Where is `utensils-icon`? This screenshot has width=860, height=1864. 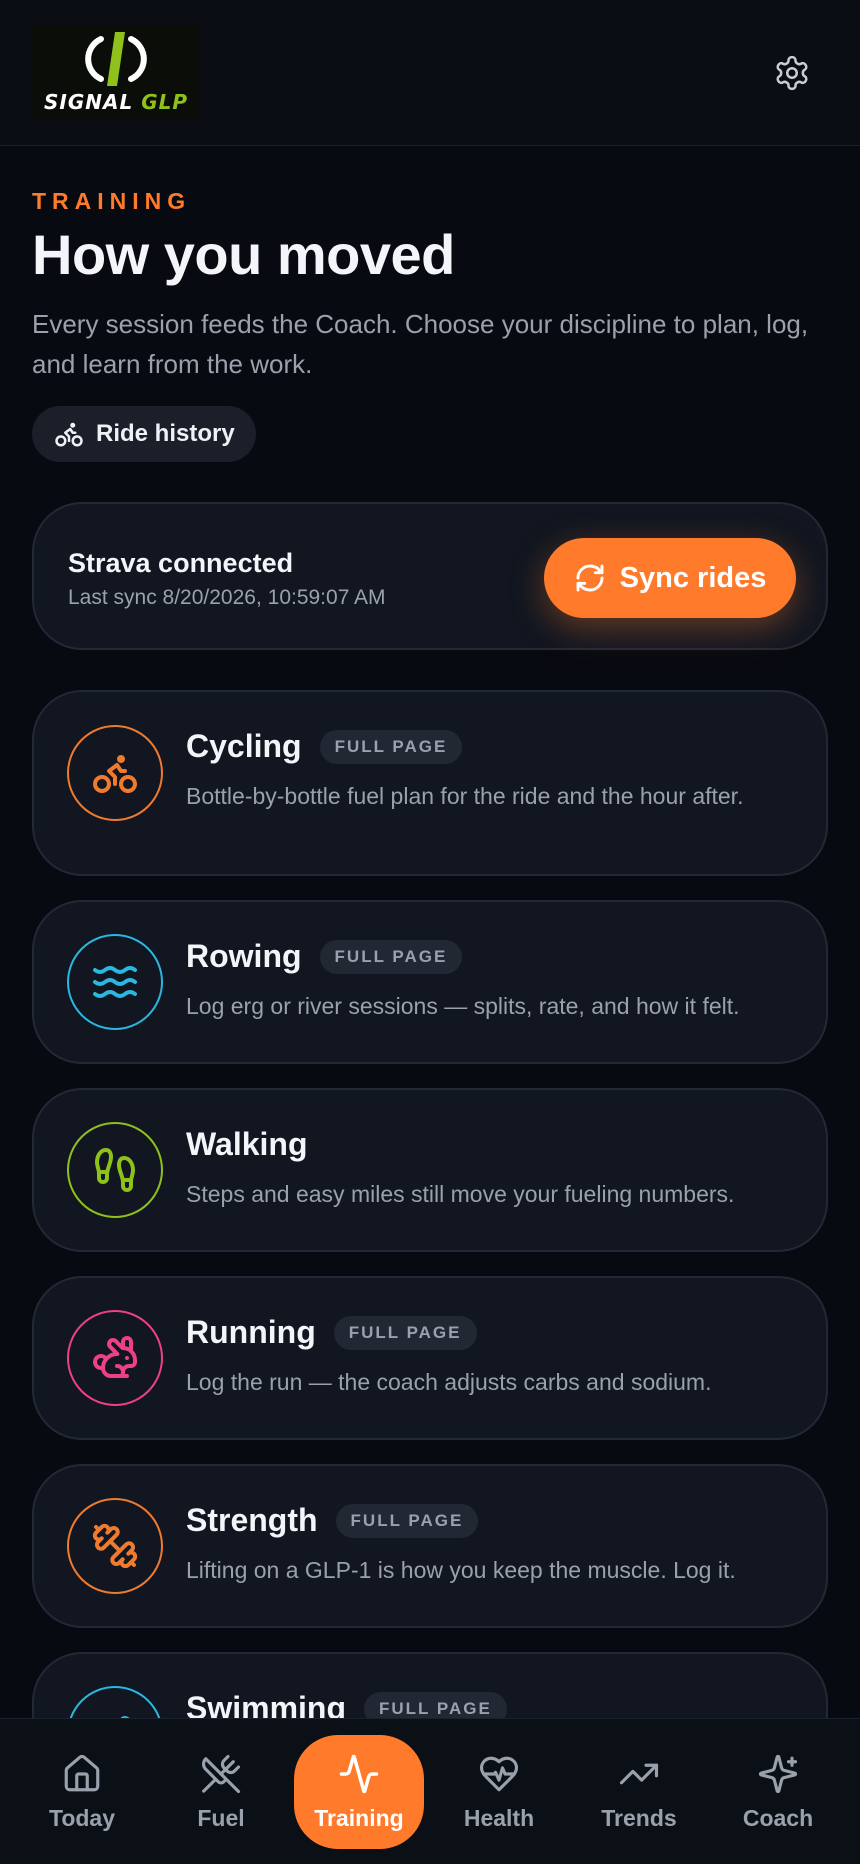 utensils-icon is located at coordinates (221, 1773).